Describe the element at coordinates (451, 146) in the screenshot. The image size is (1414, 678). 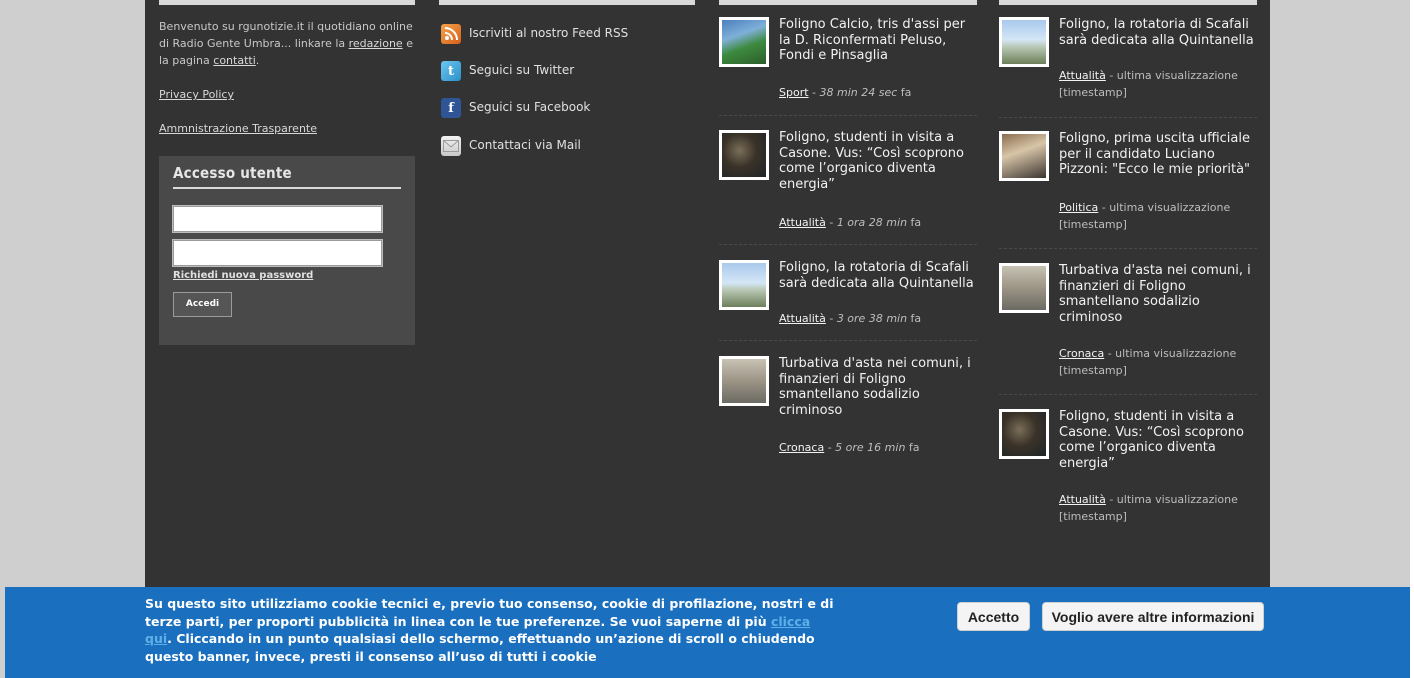
I see `mail-icon` at that location.